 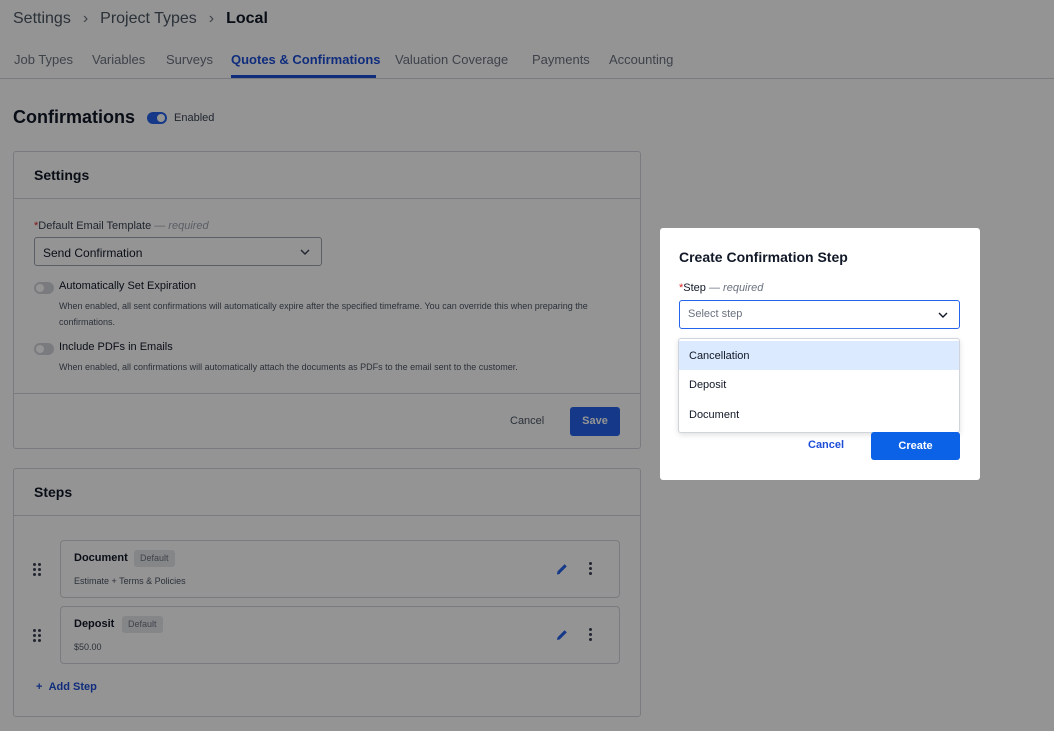 I want to click on dropdown-option-deposit: Deposit, so click(x=819, y=384).